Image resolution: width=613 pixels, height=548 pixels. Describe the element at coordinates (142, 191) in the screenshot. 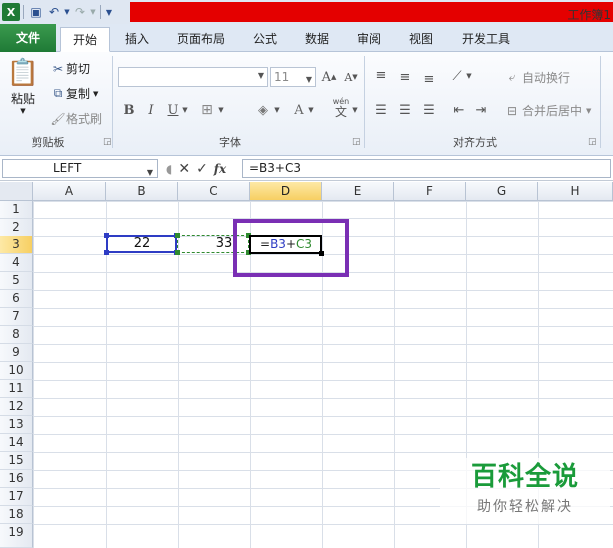

I see `column-header-b: B` at that location.